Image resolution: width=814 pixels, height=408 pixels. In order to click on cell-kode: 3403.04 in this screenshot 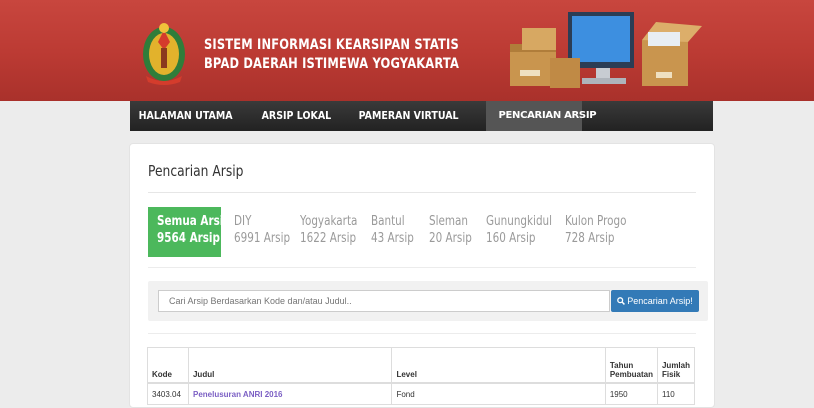, I will do `click(168, 393)`.